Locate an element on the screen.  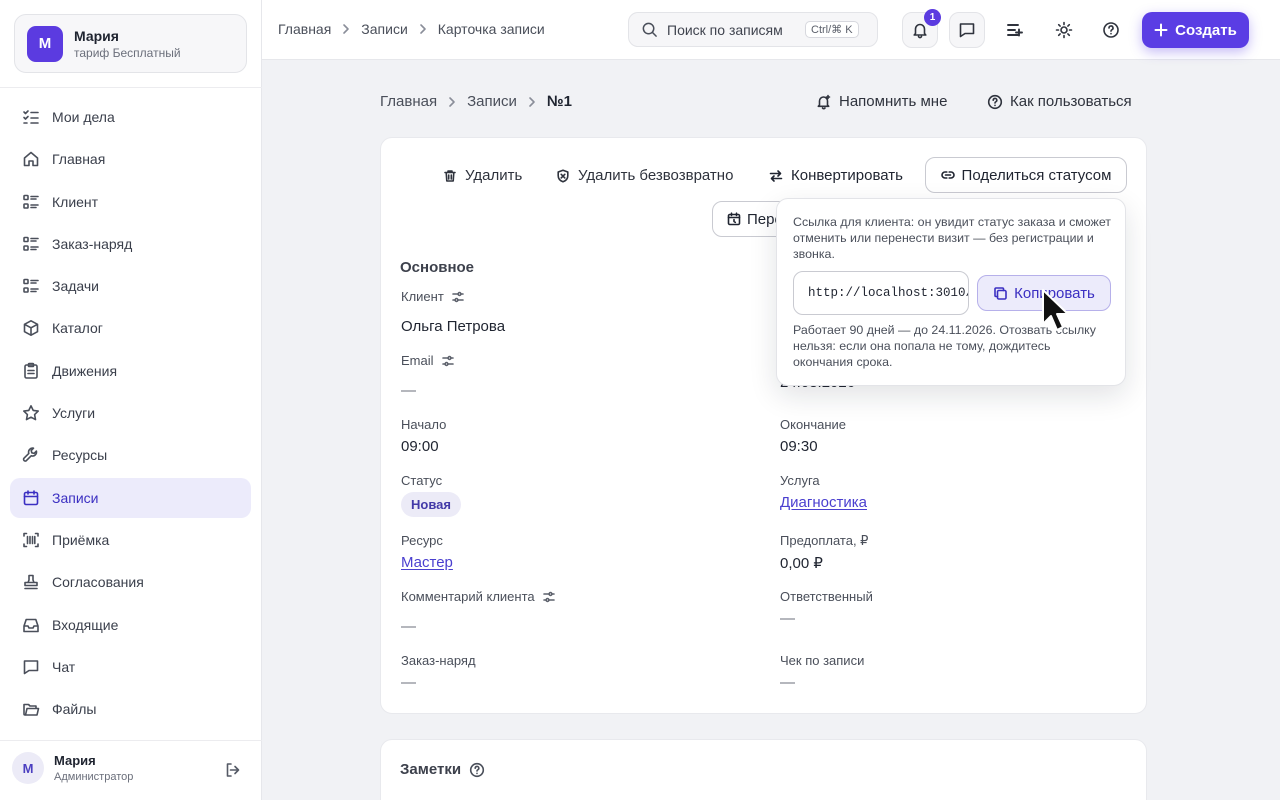
org-plan: тариф Бесплатный is located at coordinates (127, 52).